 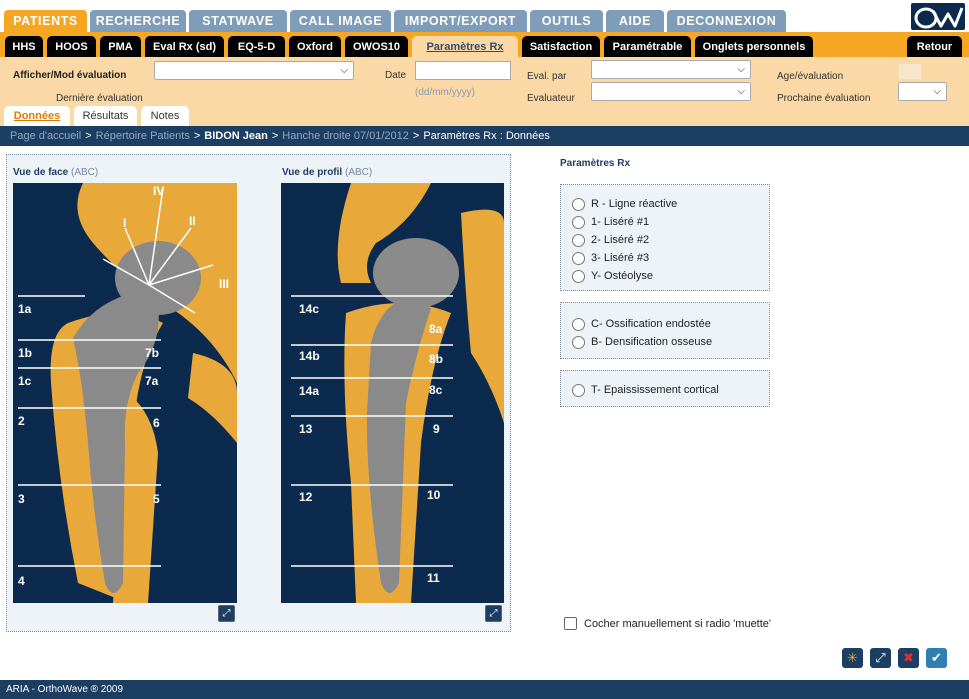 What do you see at coordinates (396, 75) in the screenshot?
I see `date-label: Date` at bounding box center [396, 75].